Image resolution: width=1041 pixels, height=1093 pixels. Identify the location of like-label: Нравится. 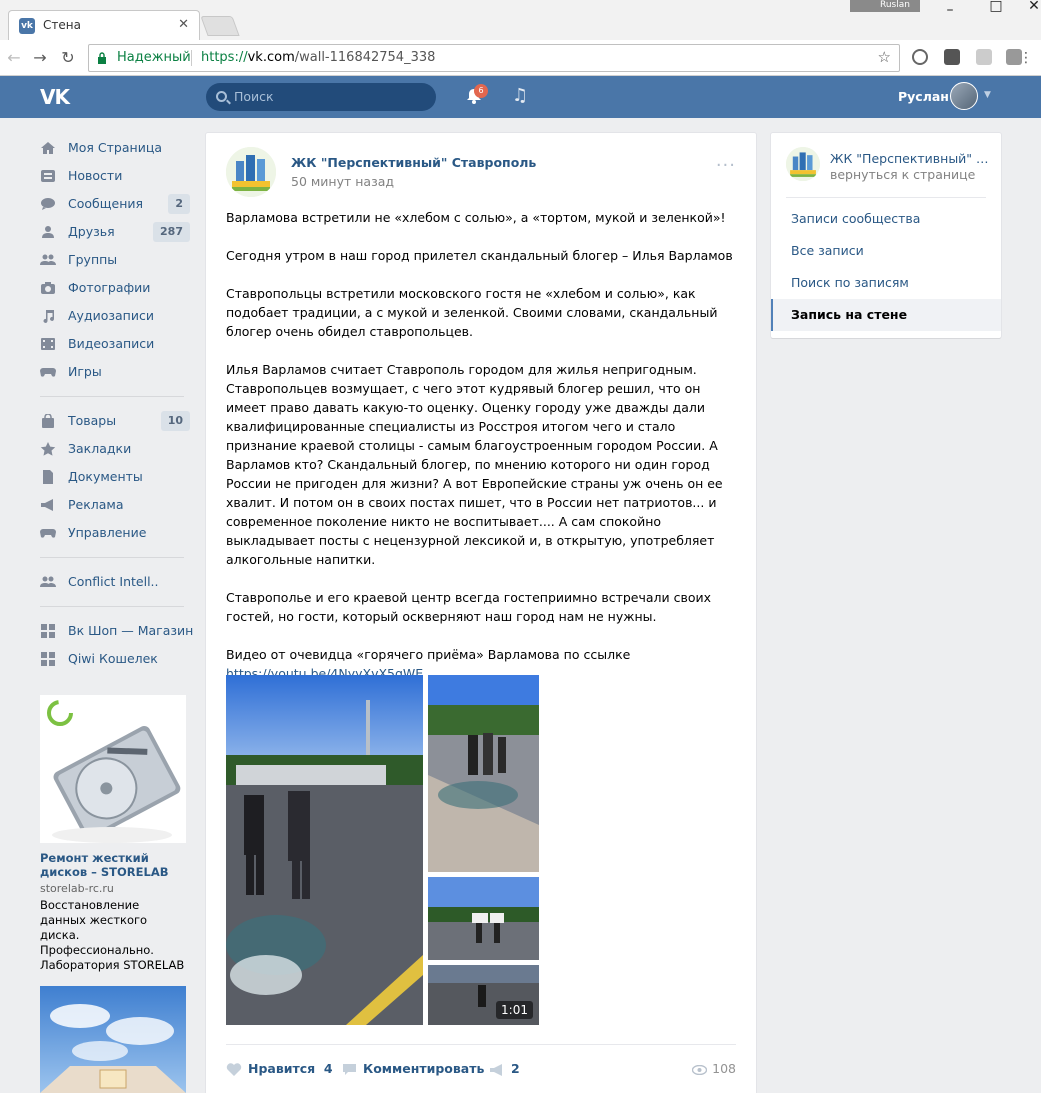
(282, 1068).